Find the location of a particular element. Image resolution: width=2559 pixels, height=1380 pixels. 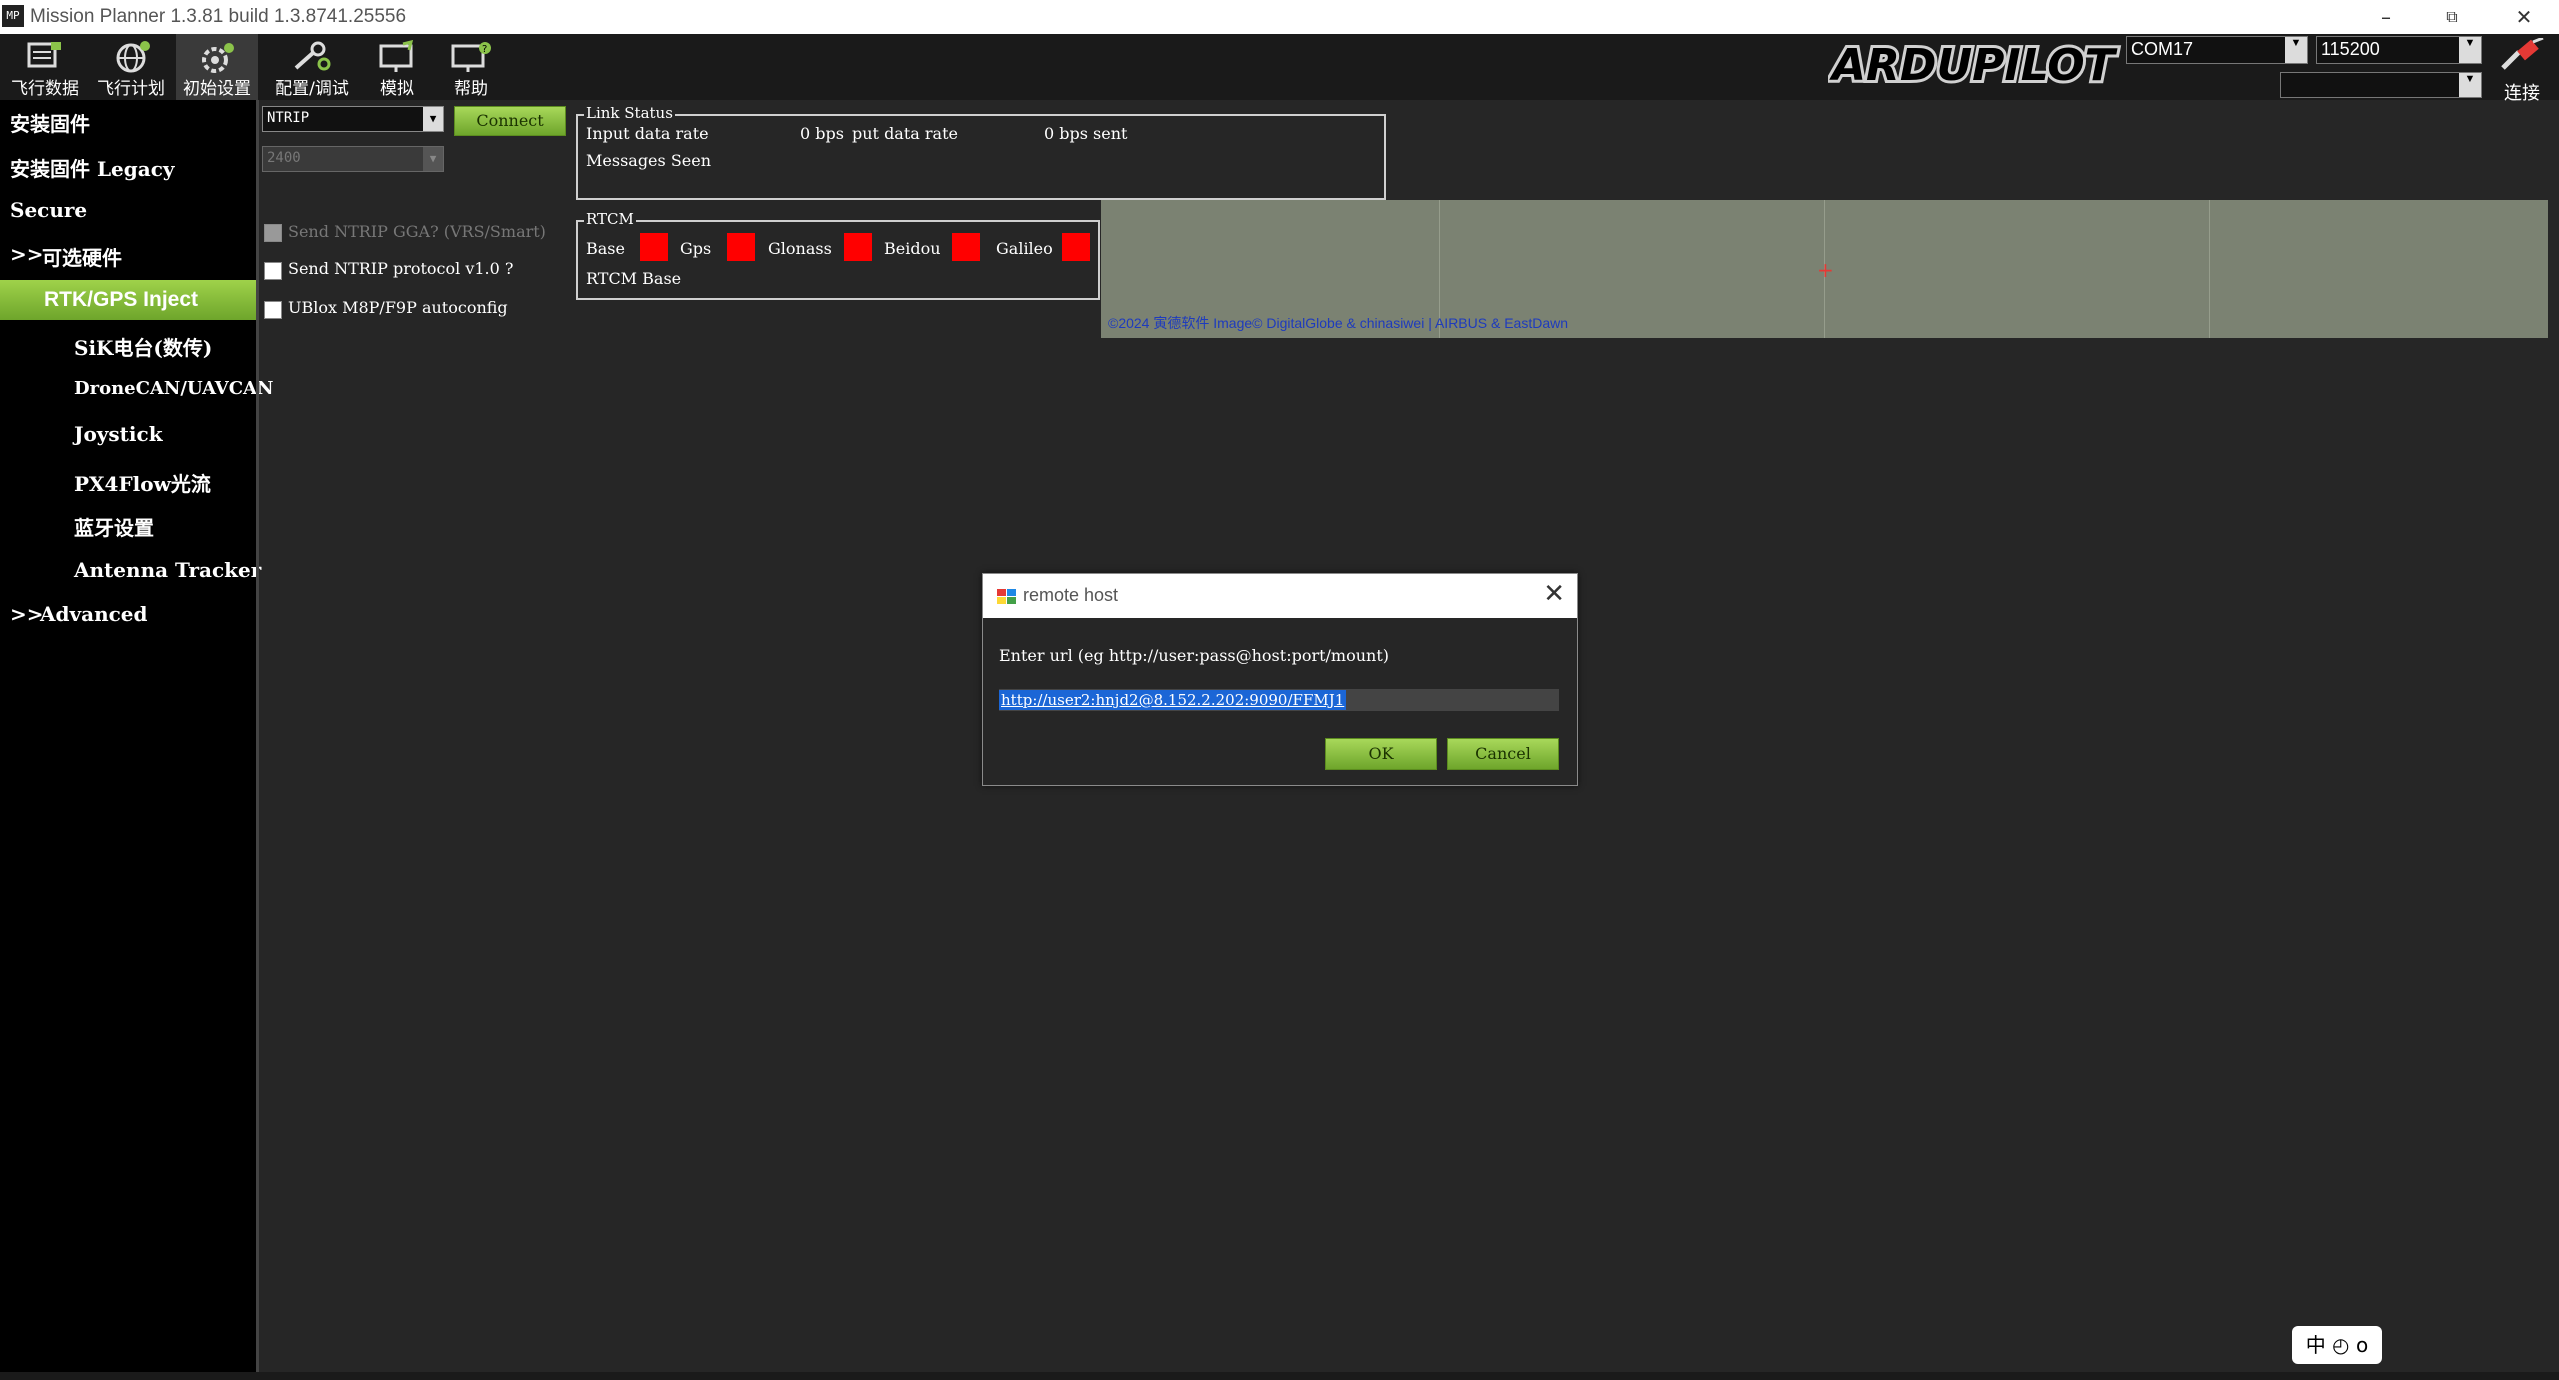

ime-indicator: 中 ◴ o is located at coordinates (2337, 1345).